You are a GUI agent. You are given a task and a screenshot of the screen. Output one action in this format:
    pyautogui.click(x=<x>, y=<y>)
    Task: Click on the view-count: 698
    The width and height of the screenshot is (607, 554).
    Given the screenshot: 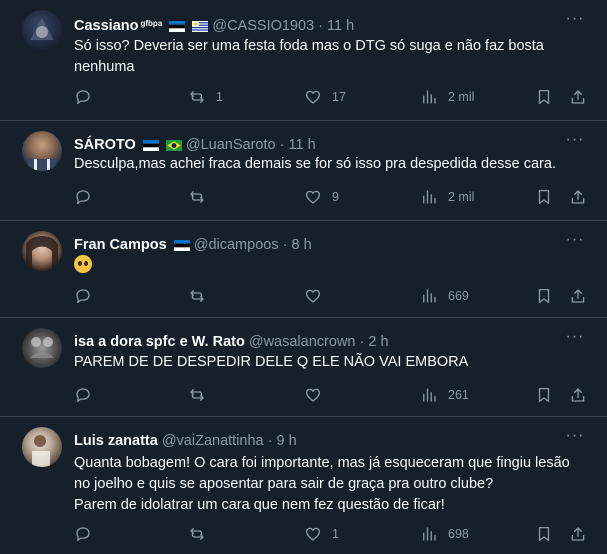 What is the action you would take?
    pyautogui.click(x=458, y=534)
    